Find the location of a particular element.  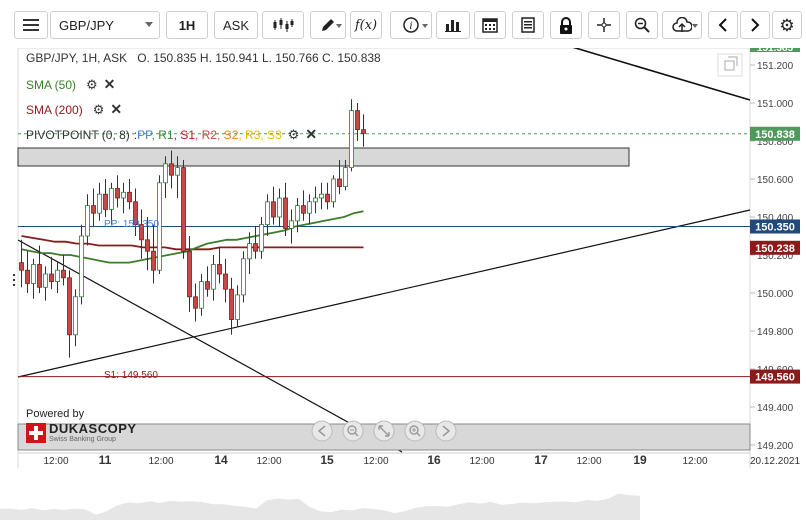

zoom-in-button is located at coordinates (415, 431).